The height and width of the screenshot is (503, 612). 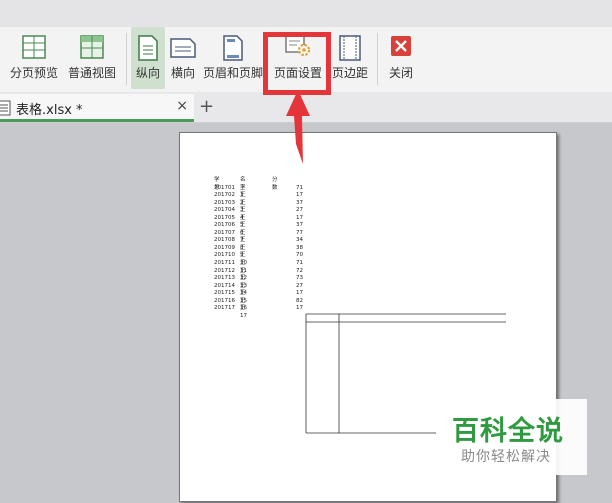 What do you see at coordinates (400, 73) in the screenshot?
I see `close-label: 关闭` at bounding box center [400, 73].